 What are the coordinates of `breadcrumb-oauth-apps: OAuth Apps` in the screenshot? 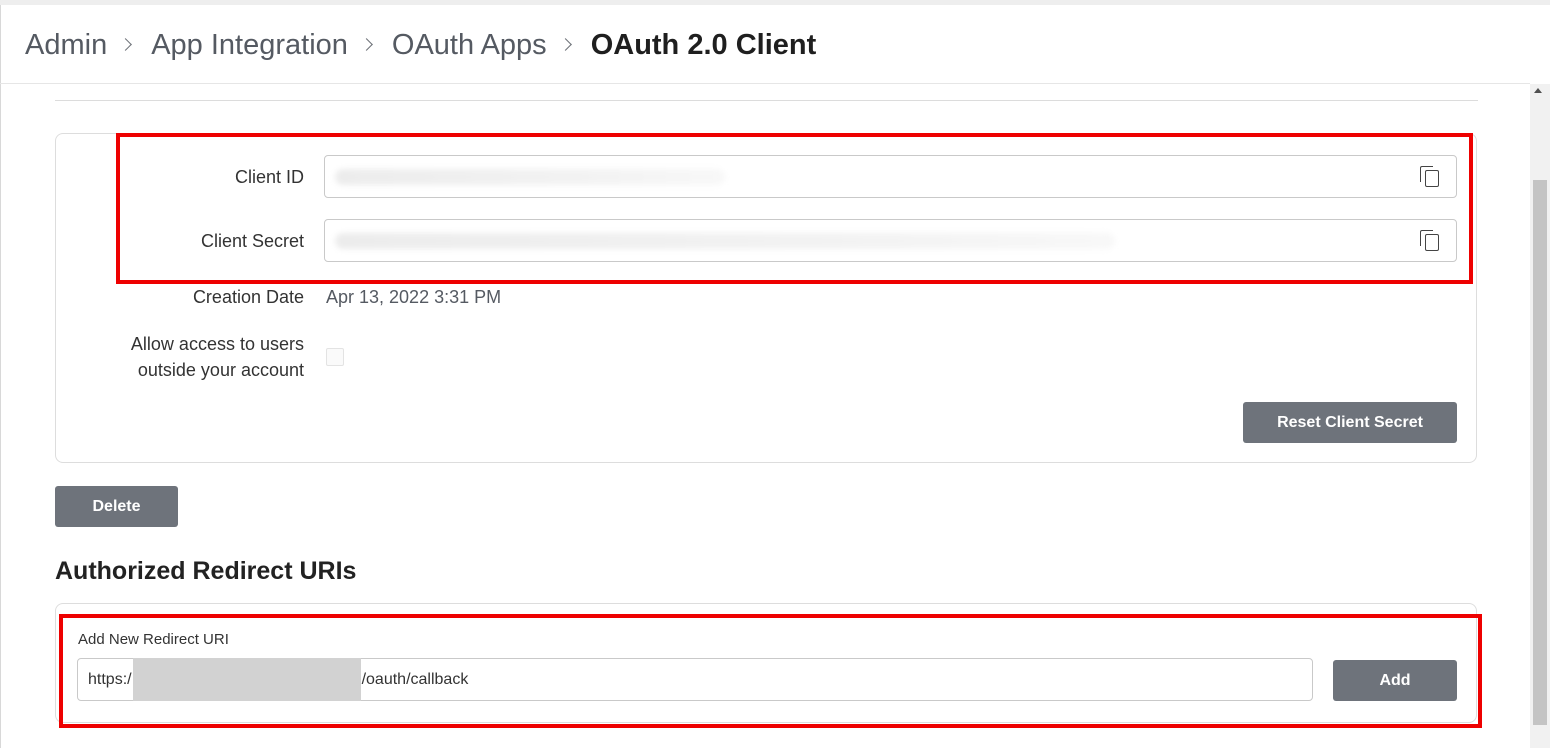 It's located at (469, 45).